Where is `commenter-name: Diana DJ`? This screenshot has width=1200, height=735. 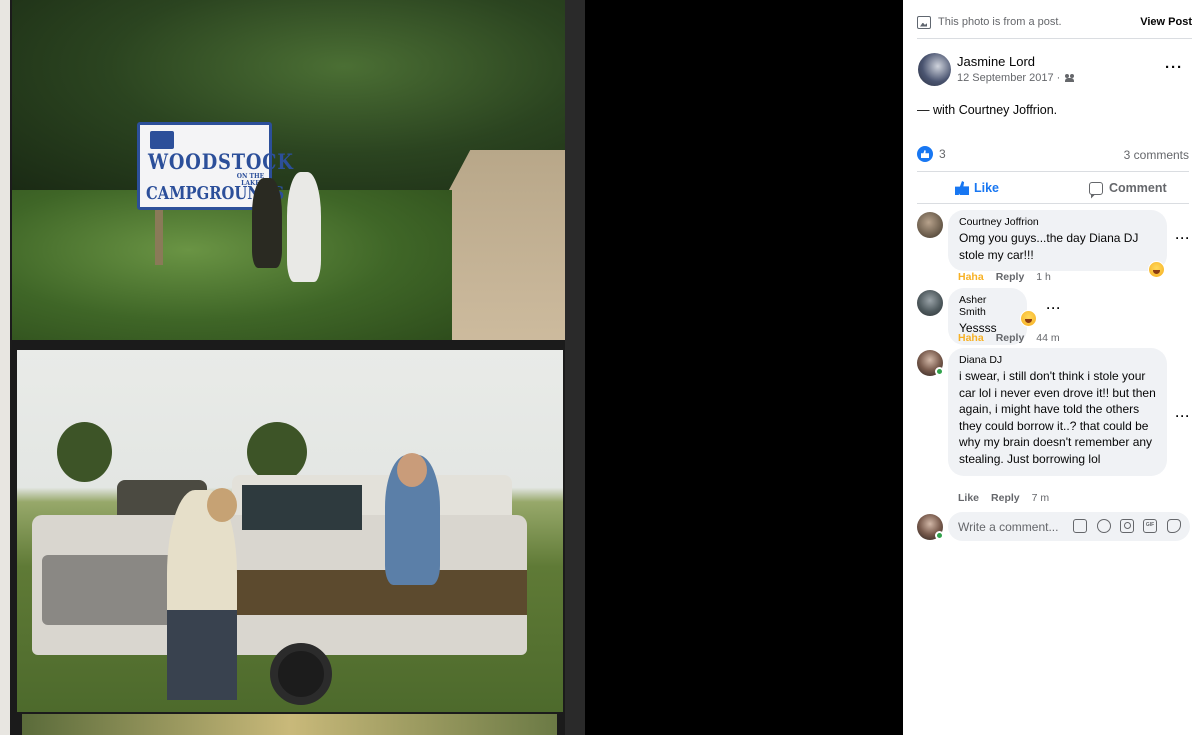
commenter-name: Diana DJ is located at coordinates (1057, 360).